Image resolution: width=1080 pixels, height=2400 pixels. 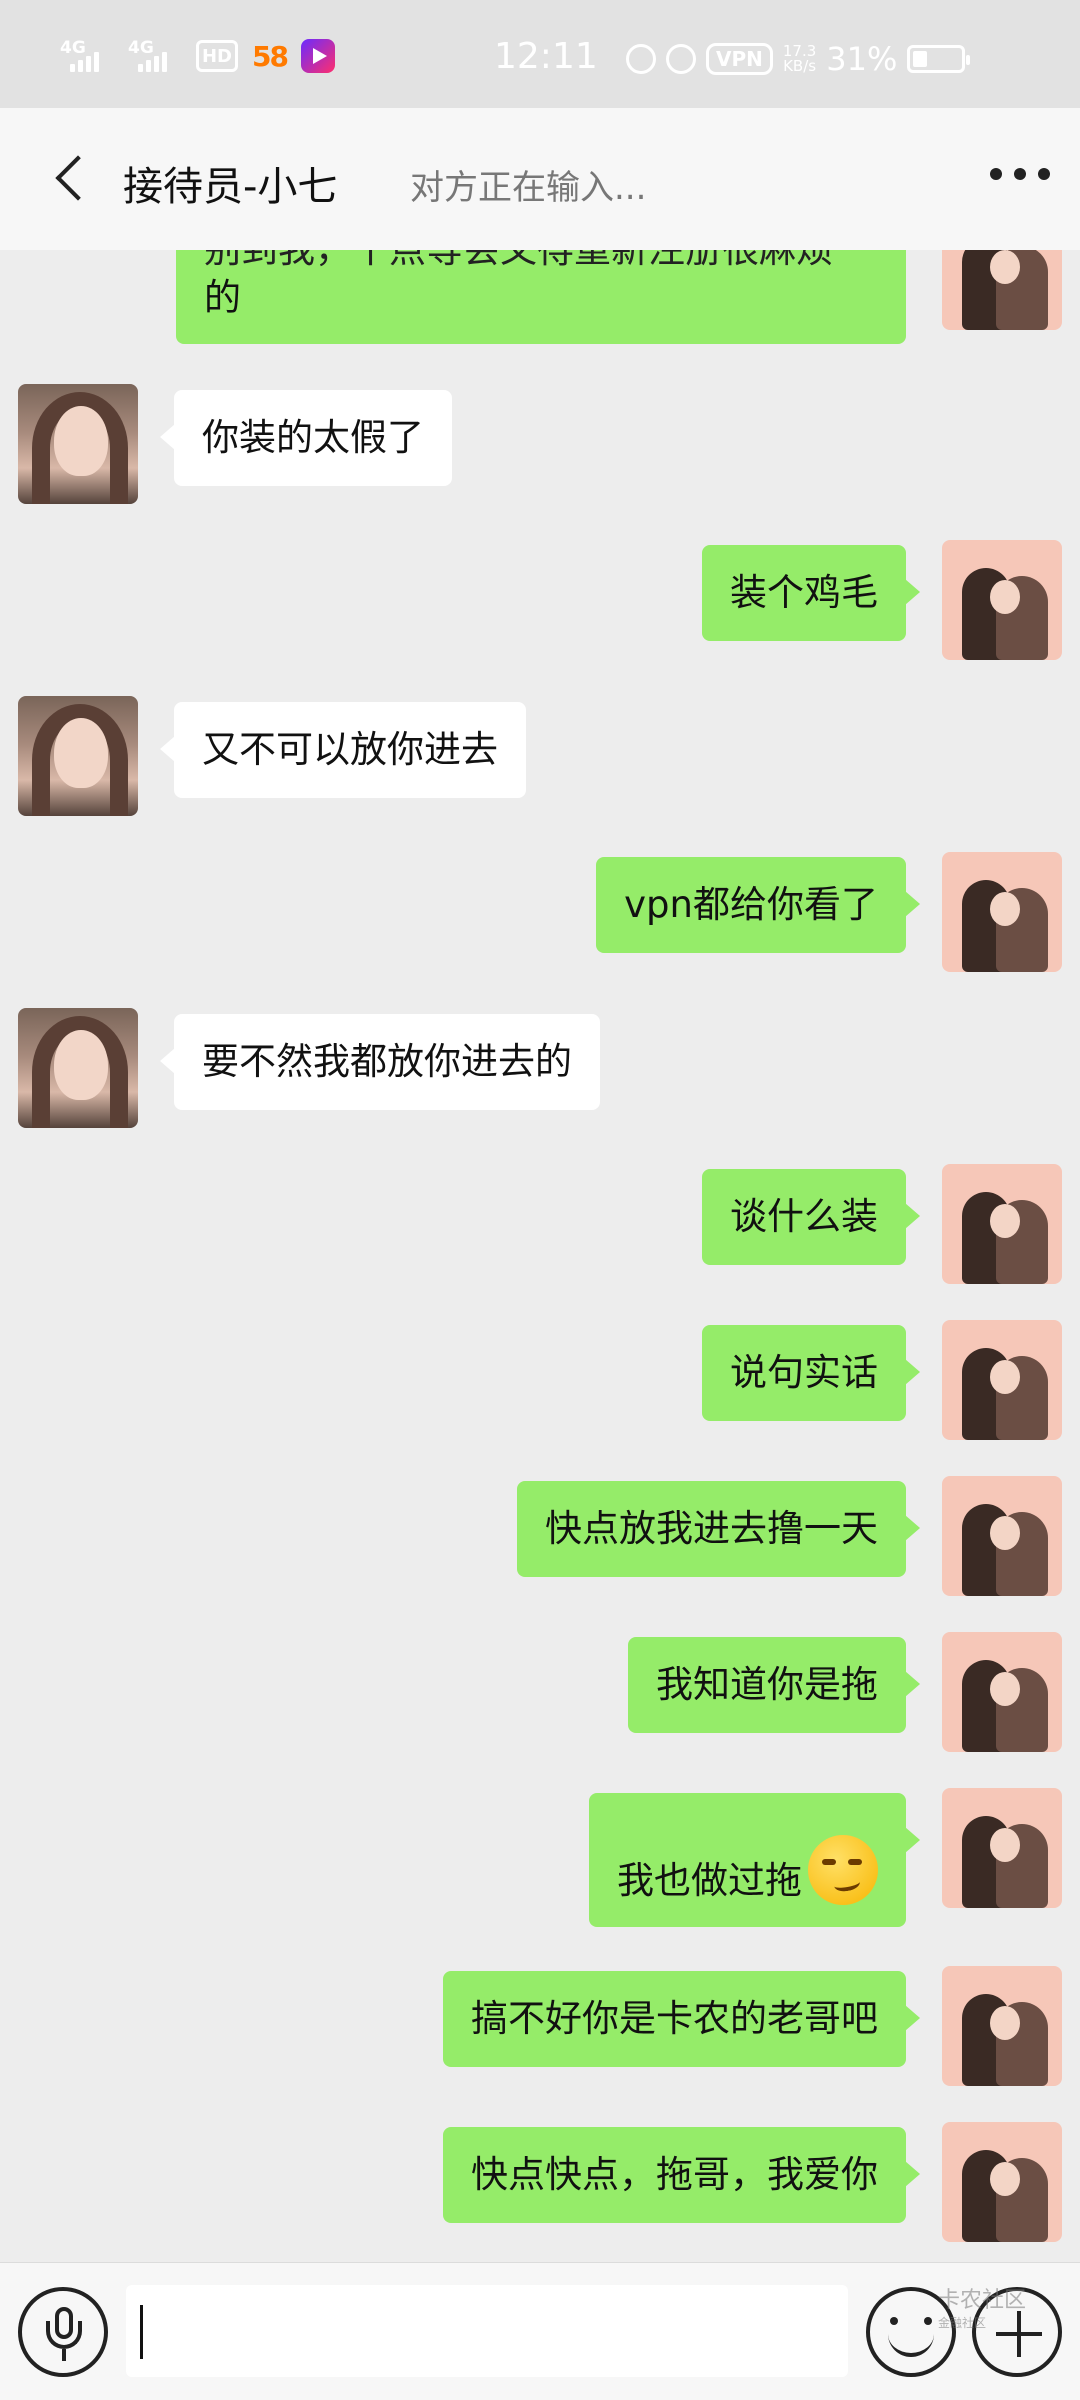 What do you see at coordinates (317, 56) in the screenshot?
I see `video-app-icon` at bounding box center [317, 56].